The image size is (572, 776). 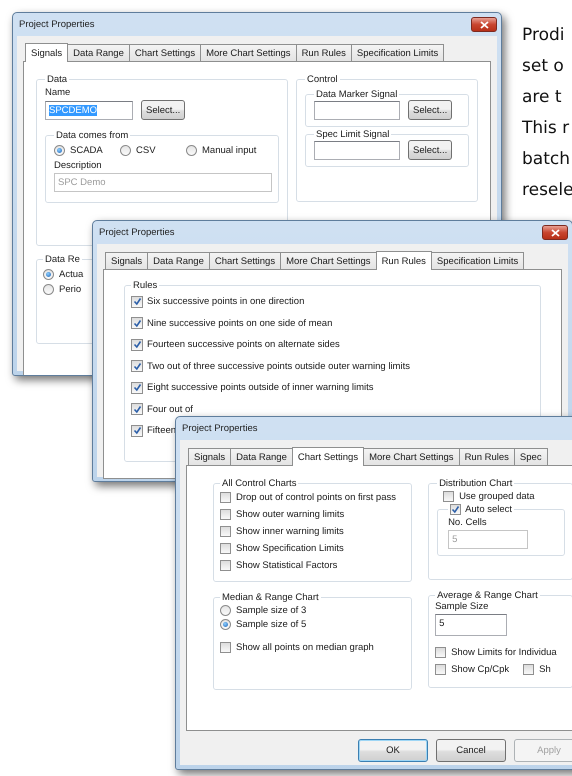 I want to click on group-label: Rules, so click(x=145, y=285).